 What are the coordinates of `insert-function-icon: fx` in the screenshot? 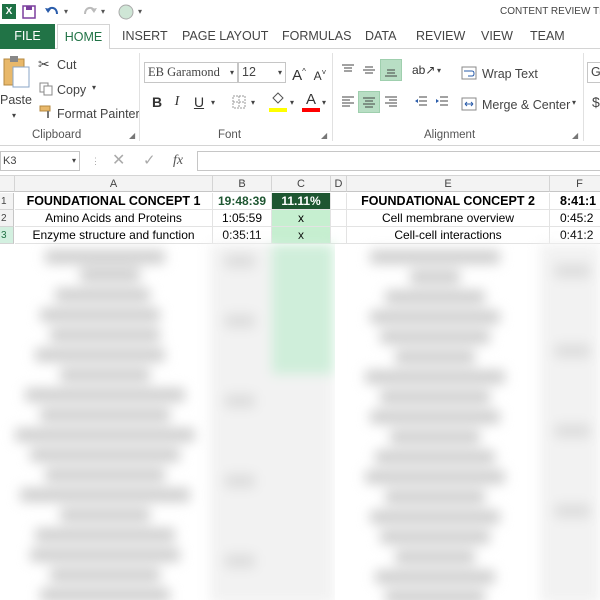 It's located at (178, 161).